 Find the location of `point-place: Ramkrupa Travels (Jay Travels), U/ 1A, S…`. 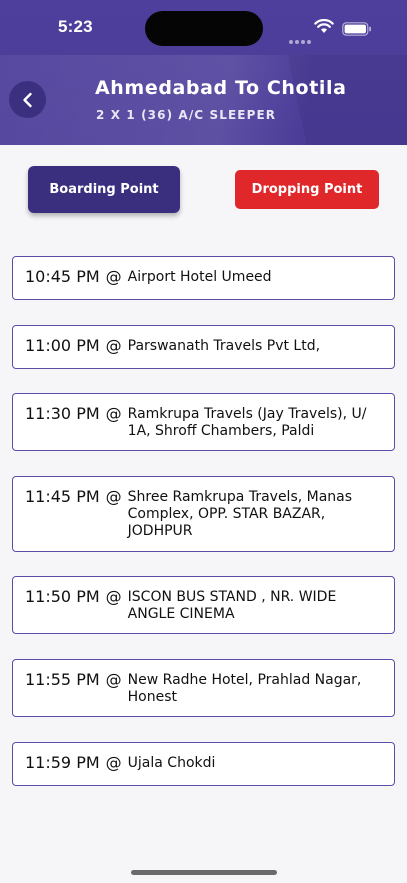

point-place: Ramkrupa Travels (Jay Travels), U/ 1A, S… is located at coordinates (247, 422).